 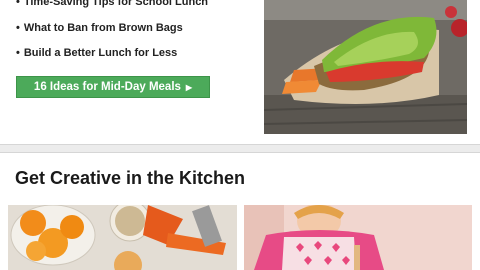 I want to click on food-prep-illustration, so click(x=122, y=237).